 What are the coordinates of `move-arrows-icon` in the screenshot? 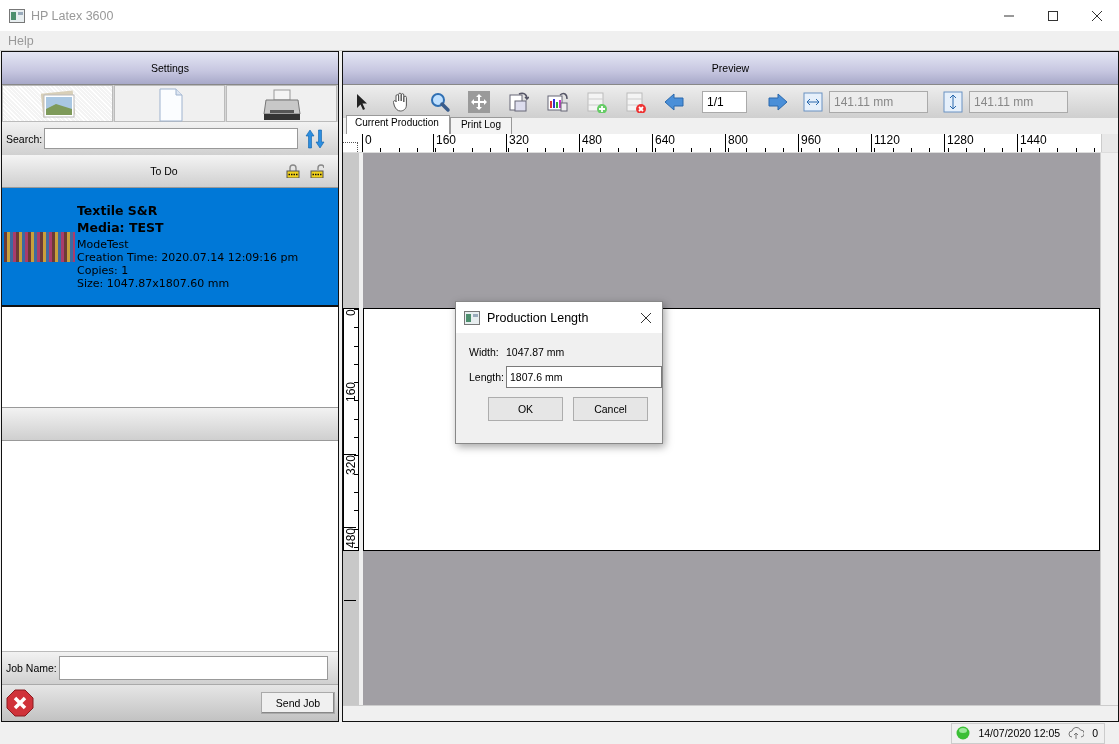 It's located at (479, 101).